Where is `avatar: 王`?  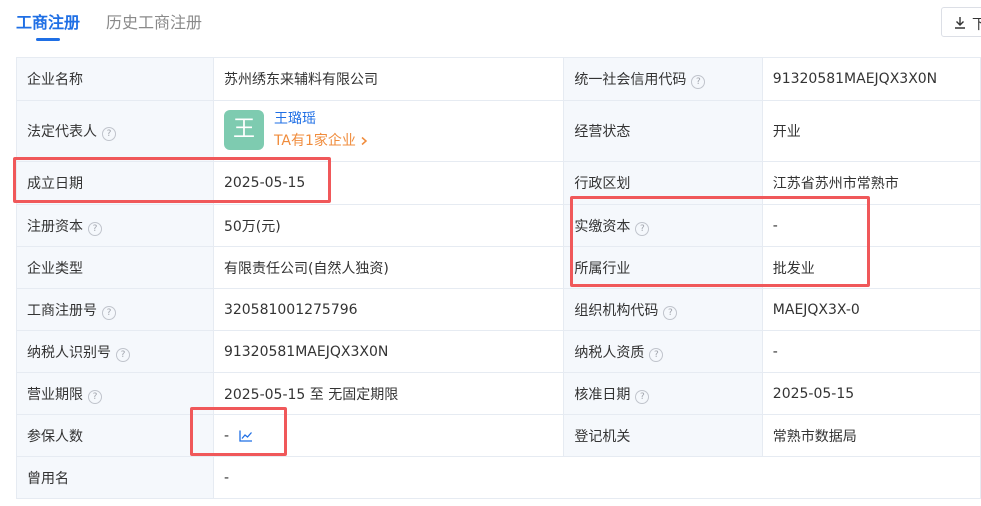
avatar: 王 is located at coordinates (243, 130).